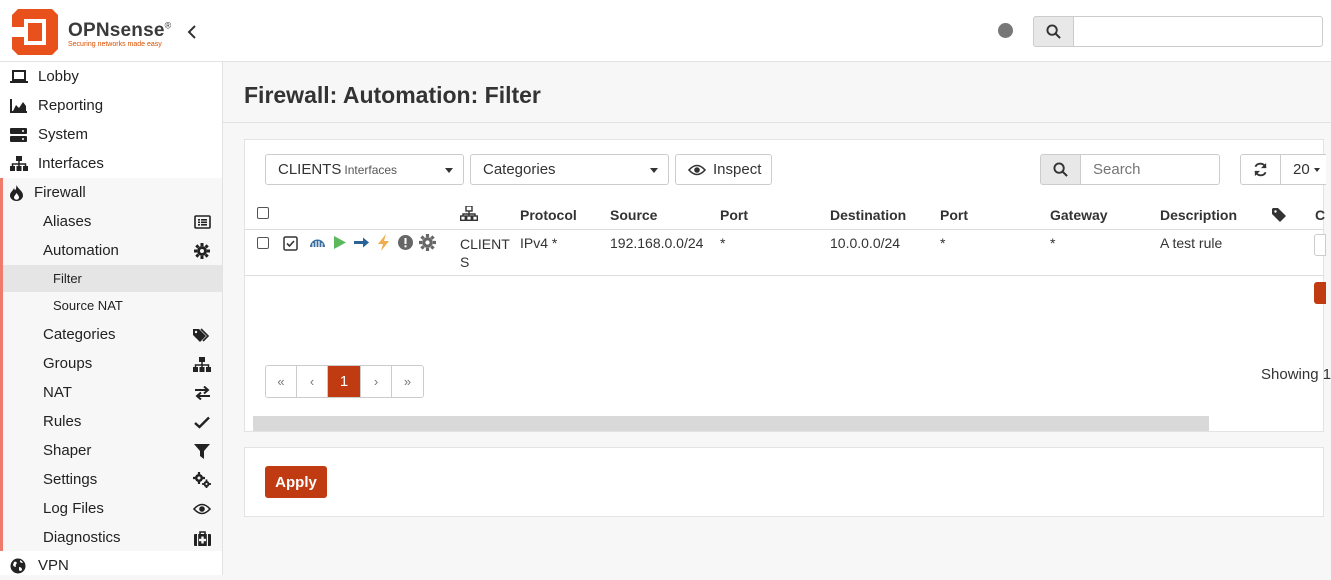 This screenshot has width=1331, height=580. Describe the element at coordinates (263, 243) in the screenshot. I see `row-select-checkbox` at that location.